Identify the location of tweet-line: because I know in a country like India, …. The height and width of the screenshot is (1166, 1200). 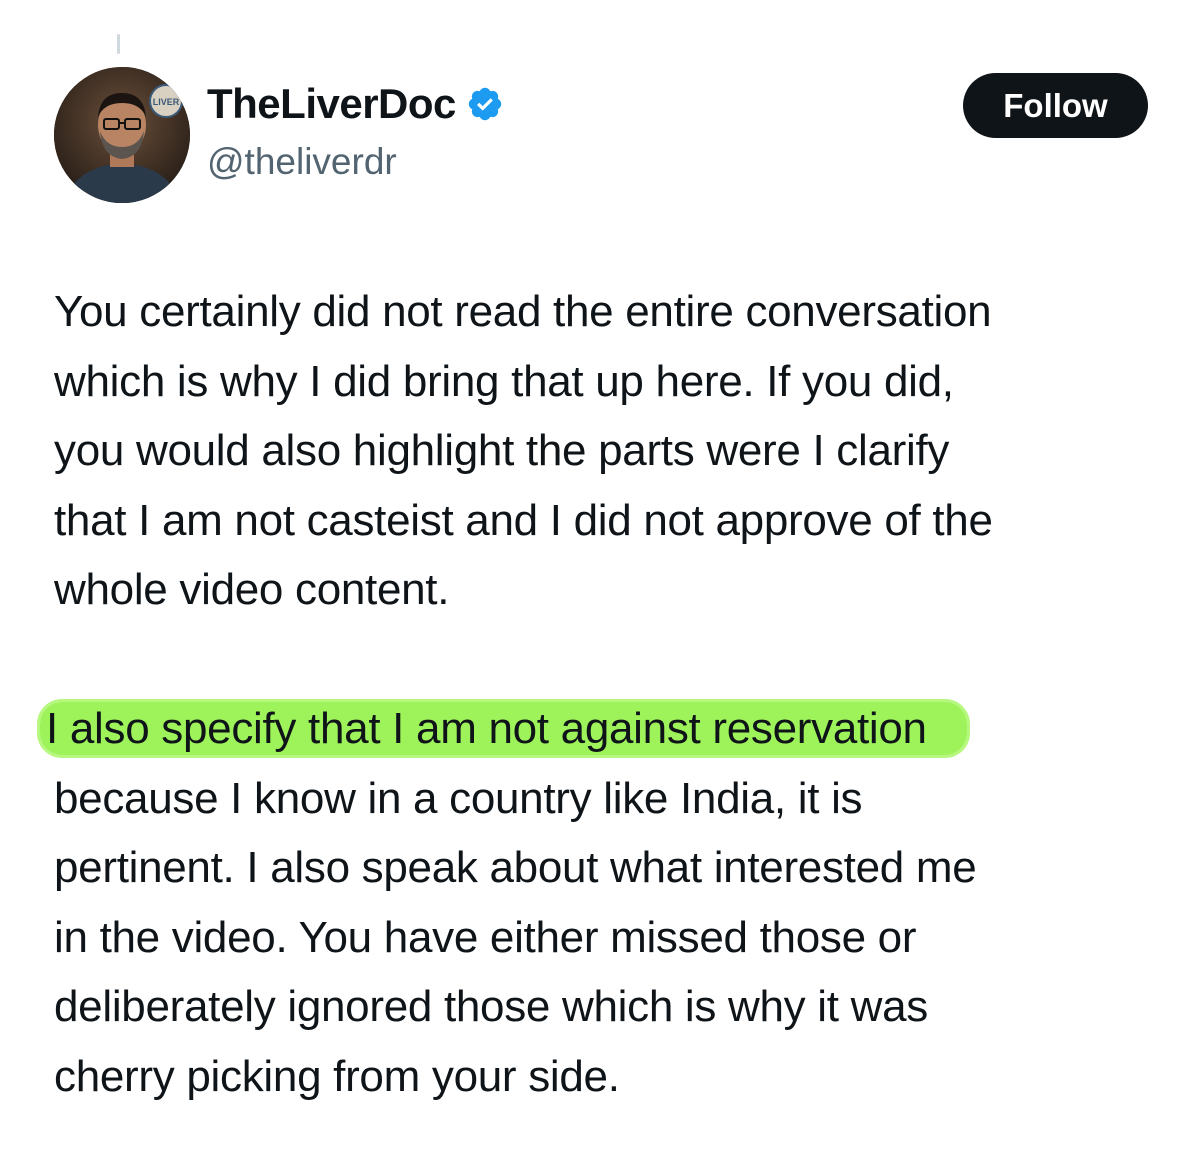
(458, 798).